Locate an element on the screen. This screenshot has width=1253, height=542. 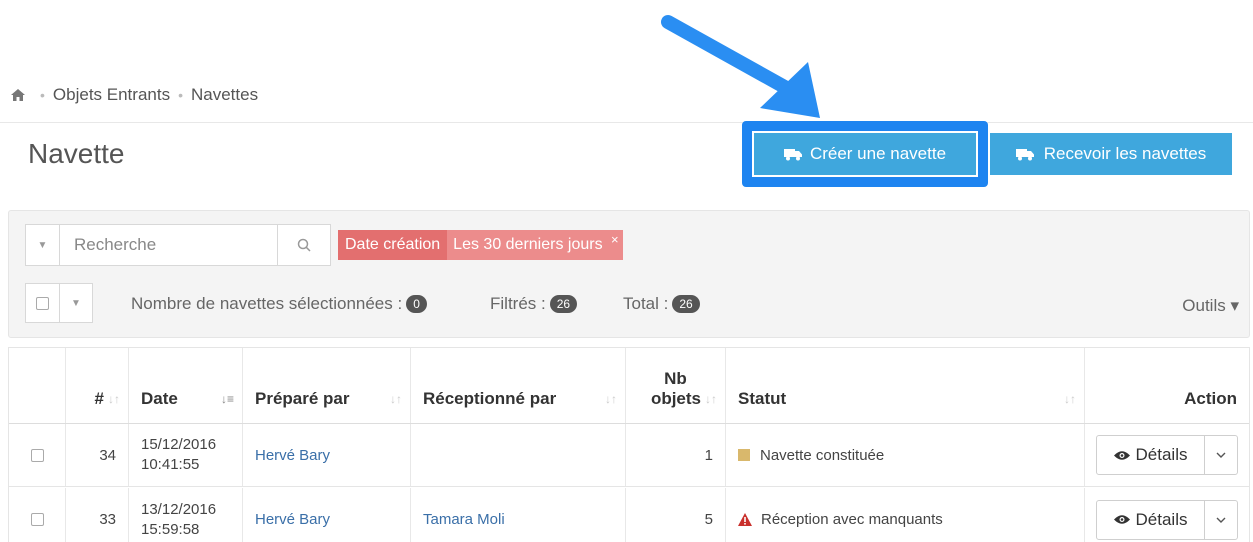
header-select is located at coordinates (37, 385).